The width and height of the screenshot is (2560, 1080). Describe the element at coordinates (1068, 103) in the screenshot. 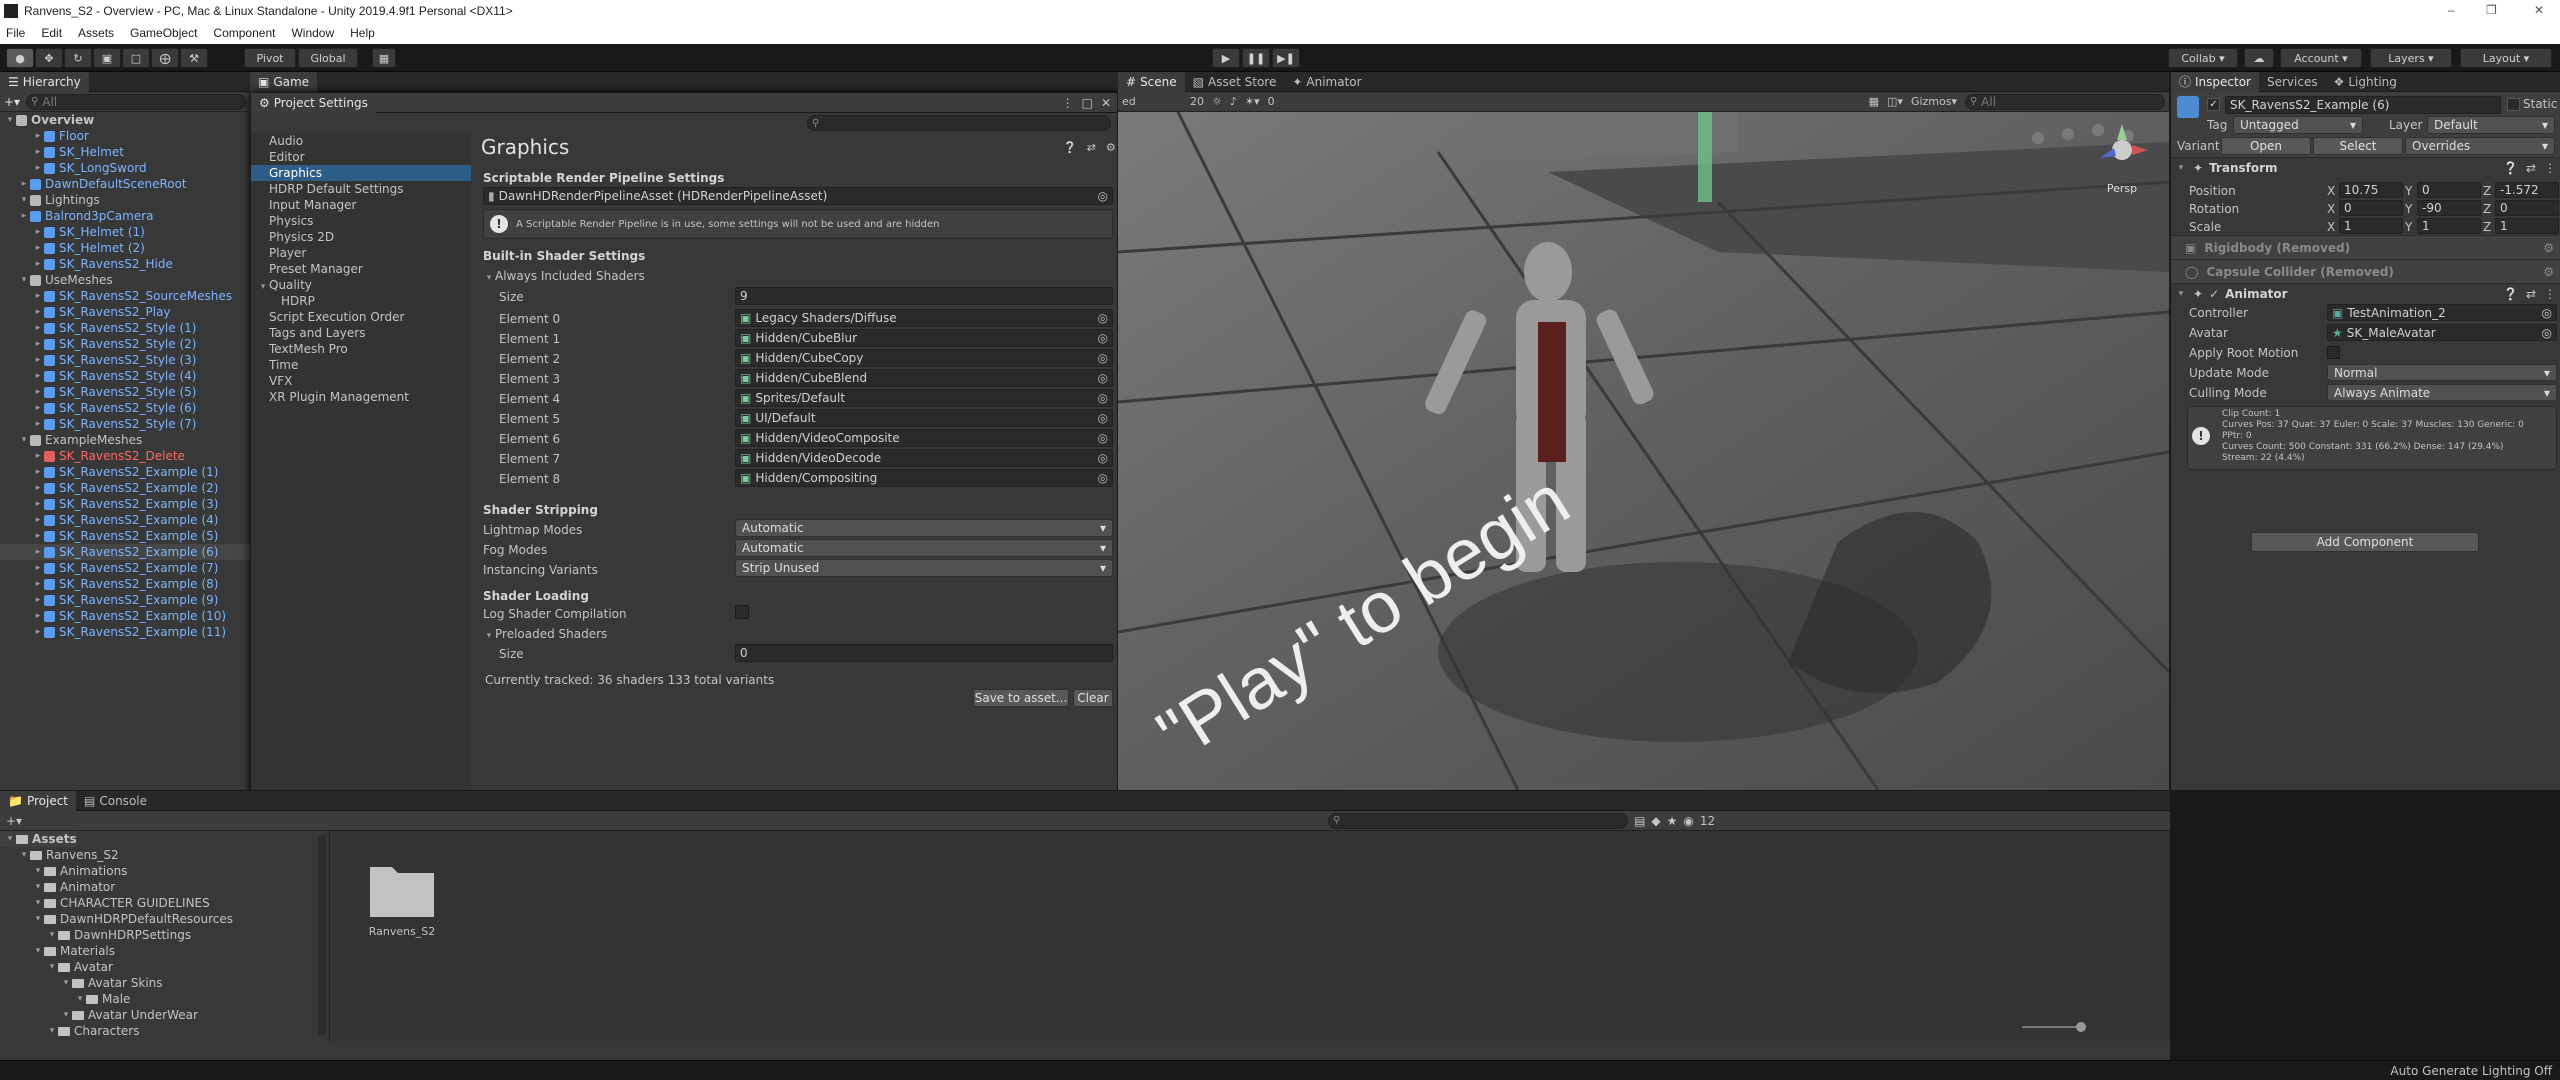

I see `window-menu-icon: ⋮` at that location.